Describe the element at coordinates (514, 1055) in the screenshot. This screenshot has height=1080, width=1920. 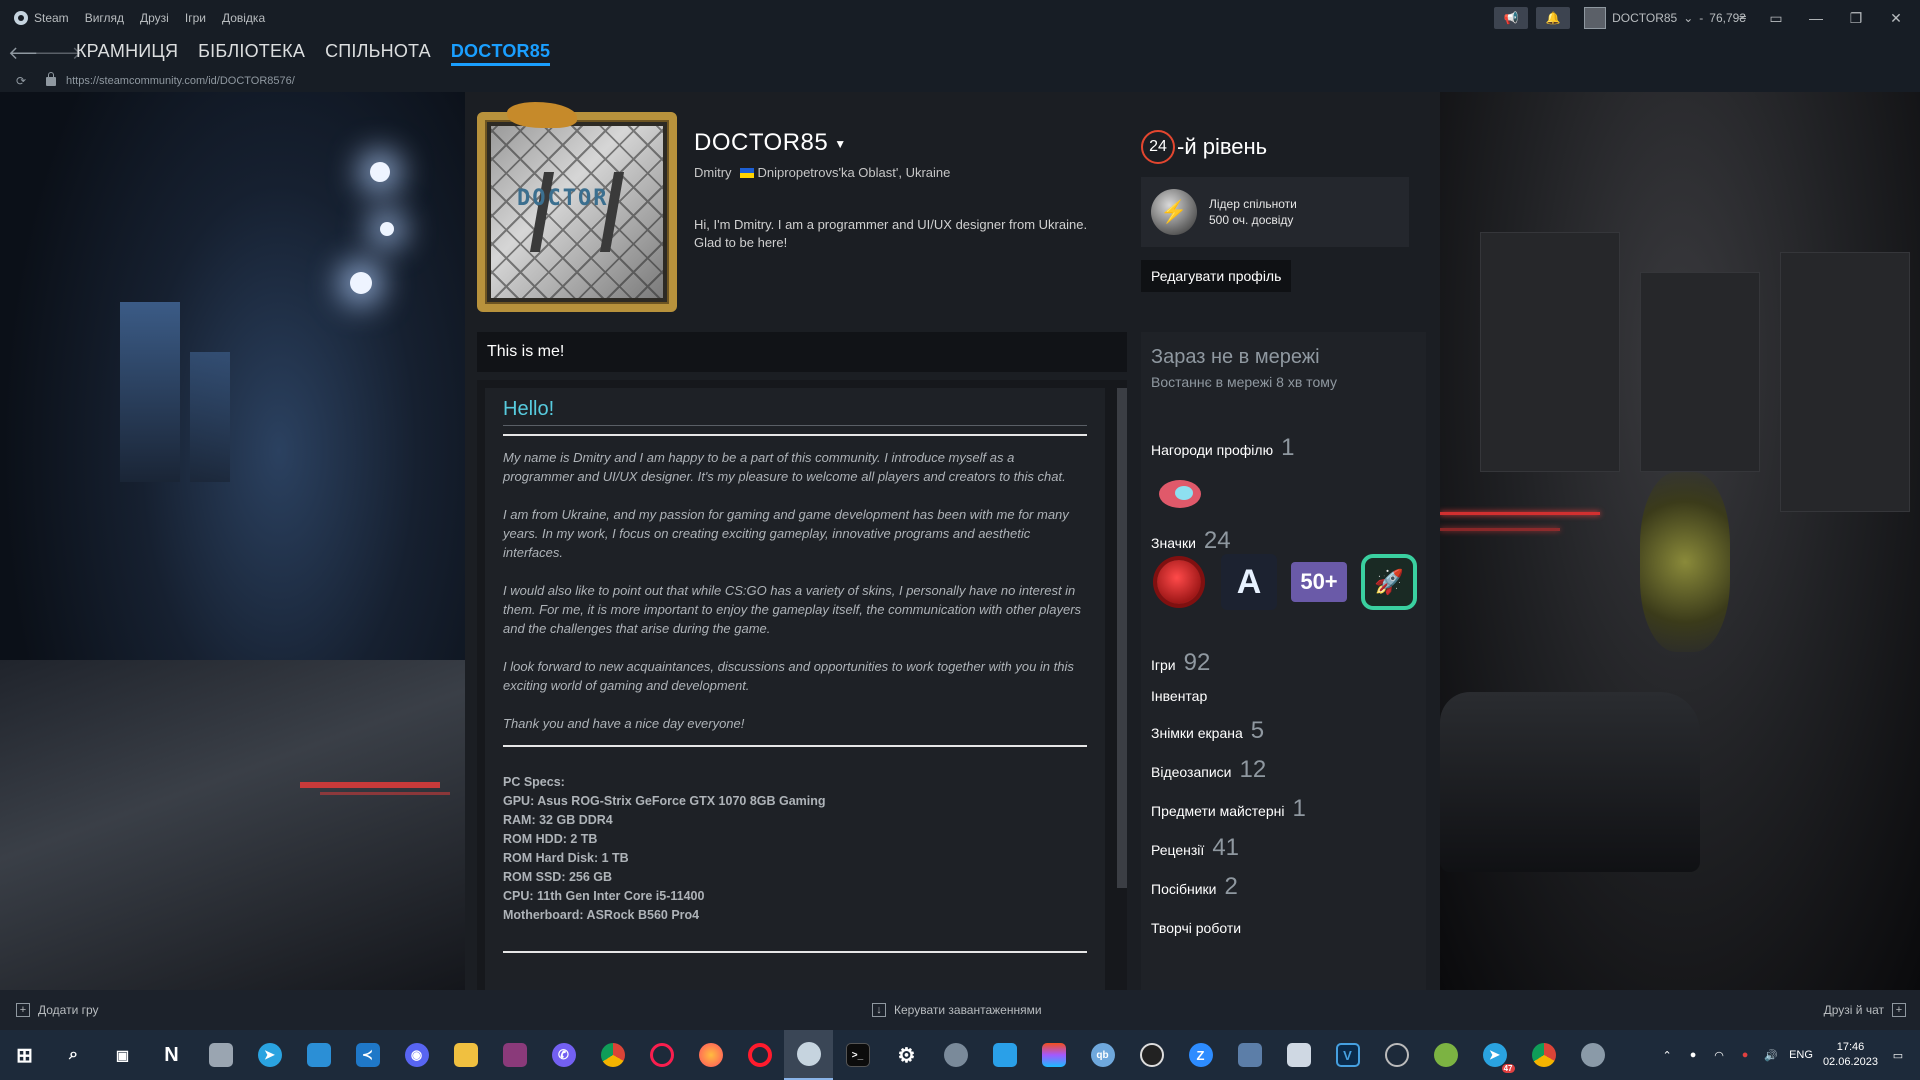
I see `winrar-icon` at that location.